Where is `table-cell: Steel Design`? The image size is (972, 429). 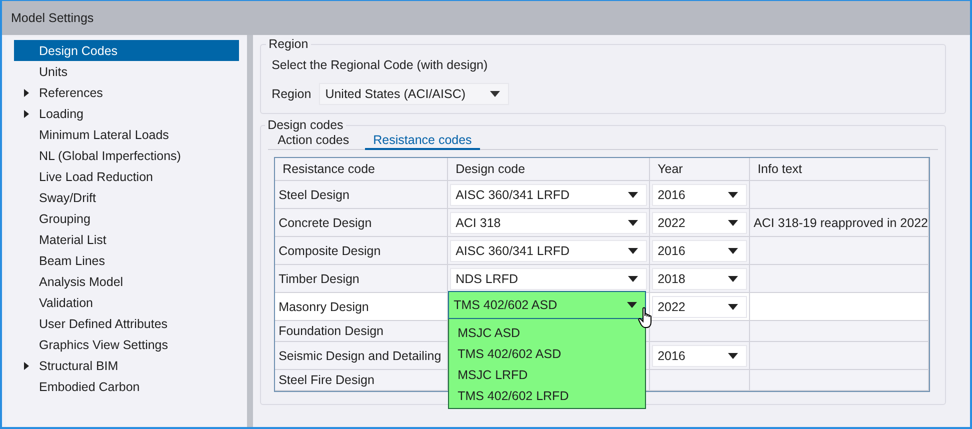 table-cell: Steel Design is located at coordinates (361, 195).